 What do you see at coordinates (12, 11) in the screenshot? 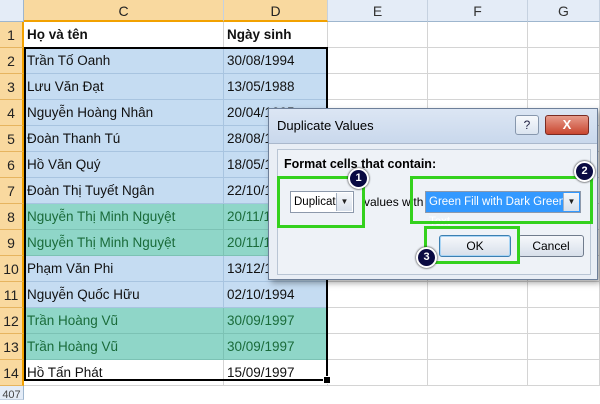
I see `select-all-corner` at bounding box center [12, 11].